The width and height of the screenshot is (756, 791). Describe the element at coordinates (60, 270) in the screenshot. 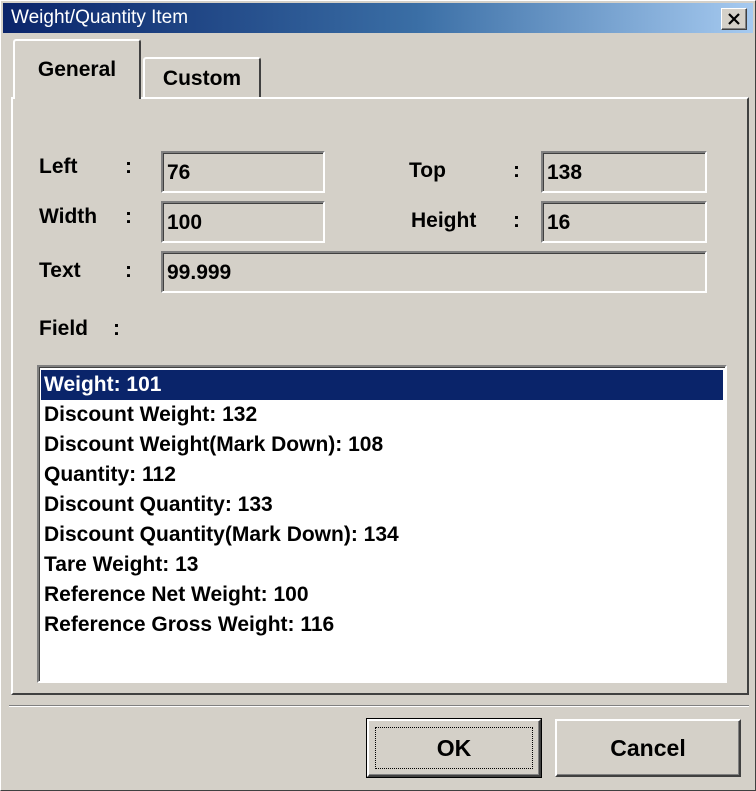

I see `text-label: Text` at that location.